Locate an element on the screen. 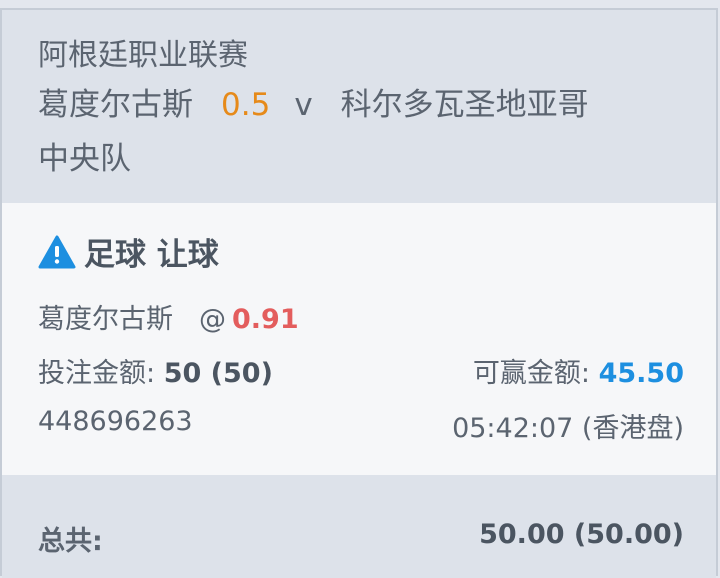 Image resolution: width=720 pixels, height=578 pixels. bet-type-label: 足球 让球 is located at coordinates (151, 255).